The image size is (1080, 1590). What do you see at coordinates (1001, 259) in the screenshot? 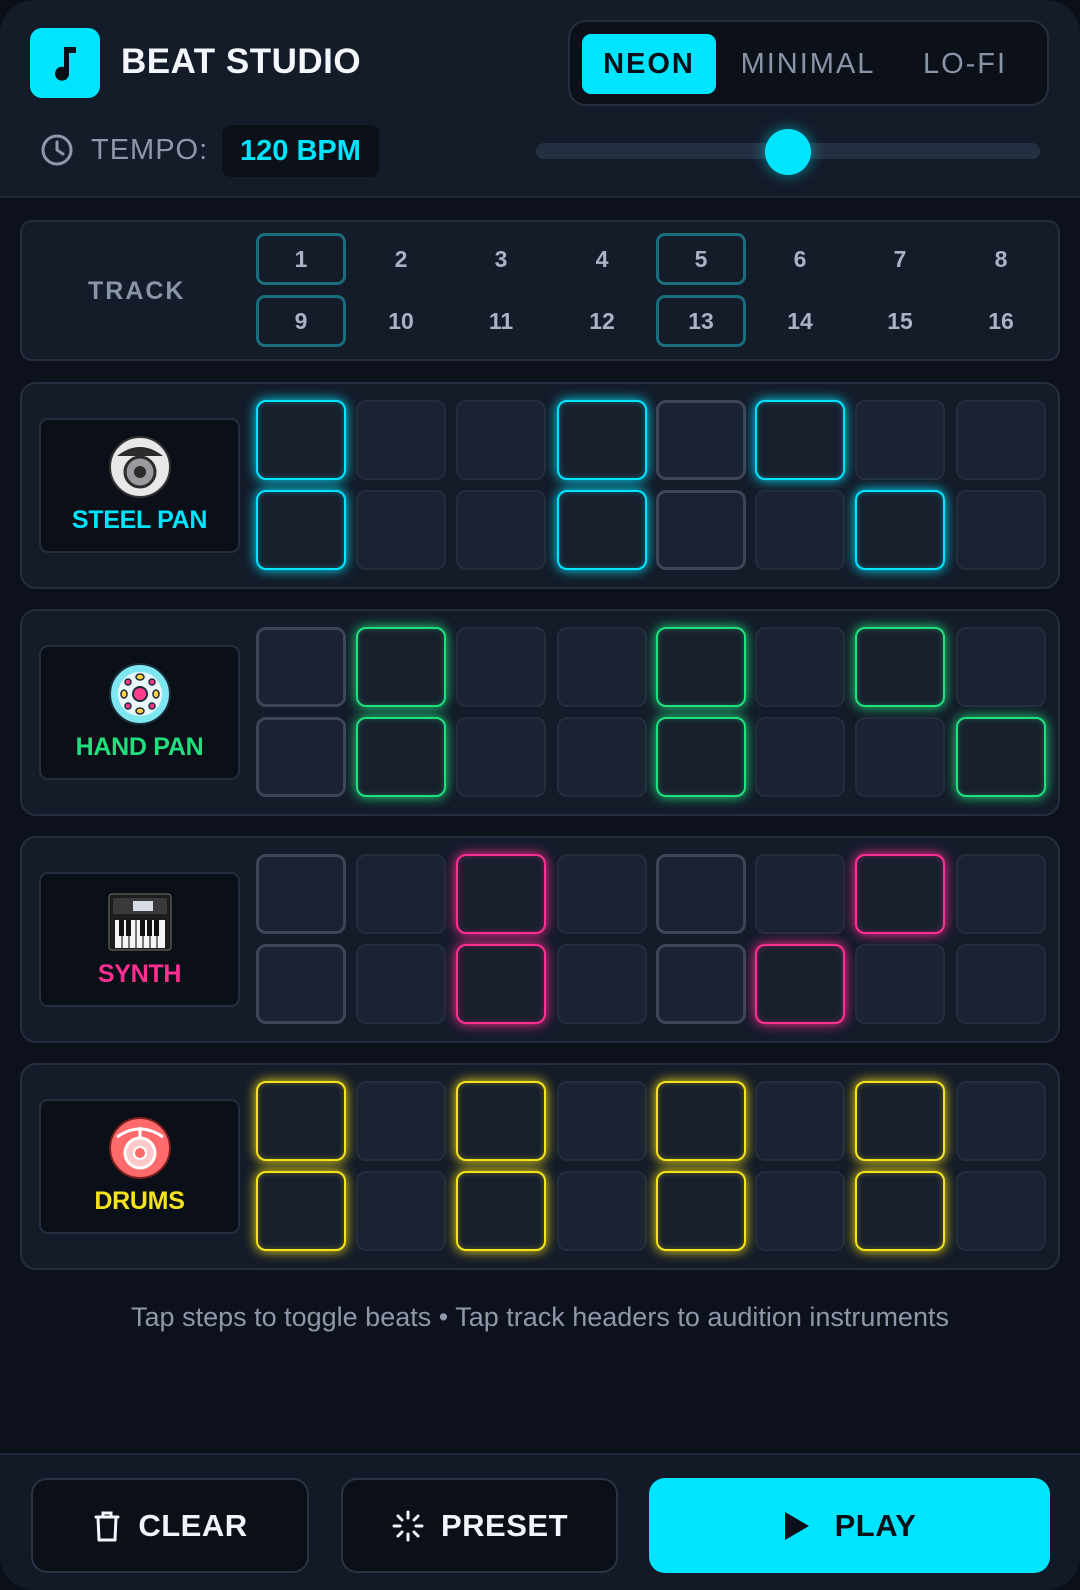
I see `step-number: 8` at bounding box center [1001, 259].